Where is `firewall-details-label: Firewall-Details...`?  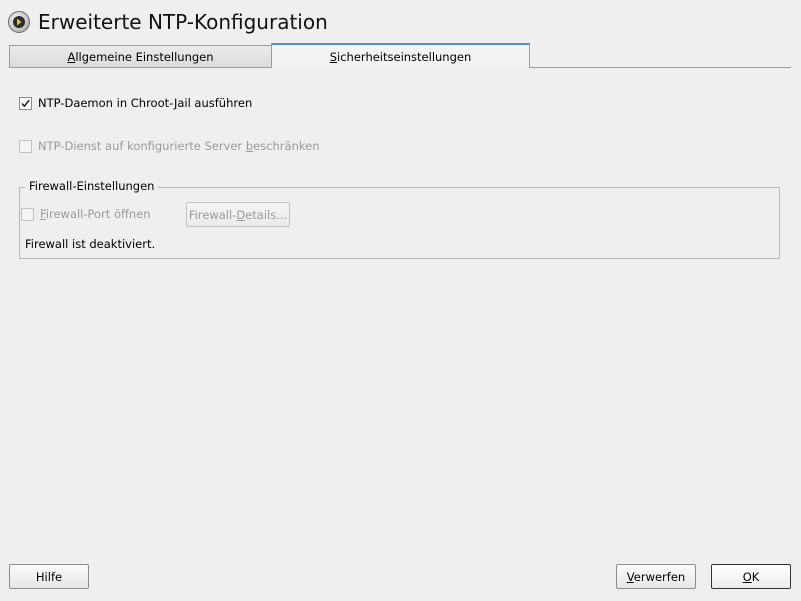 firewall-details-label: Firewall-Details... is located at coordinates (238, 214).